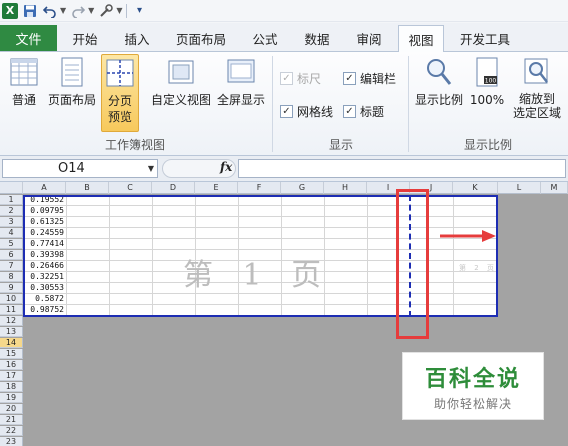 Image resolution: width=568 pixels, height=446 pixels. What do you see at coordinates (119, 109) in the screenshot?
I see `page-break-preview-label: 分页 预览` at bounding box center [119, 109].